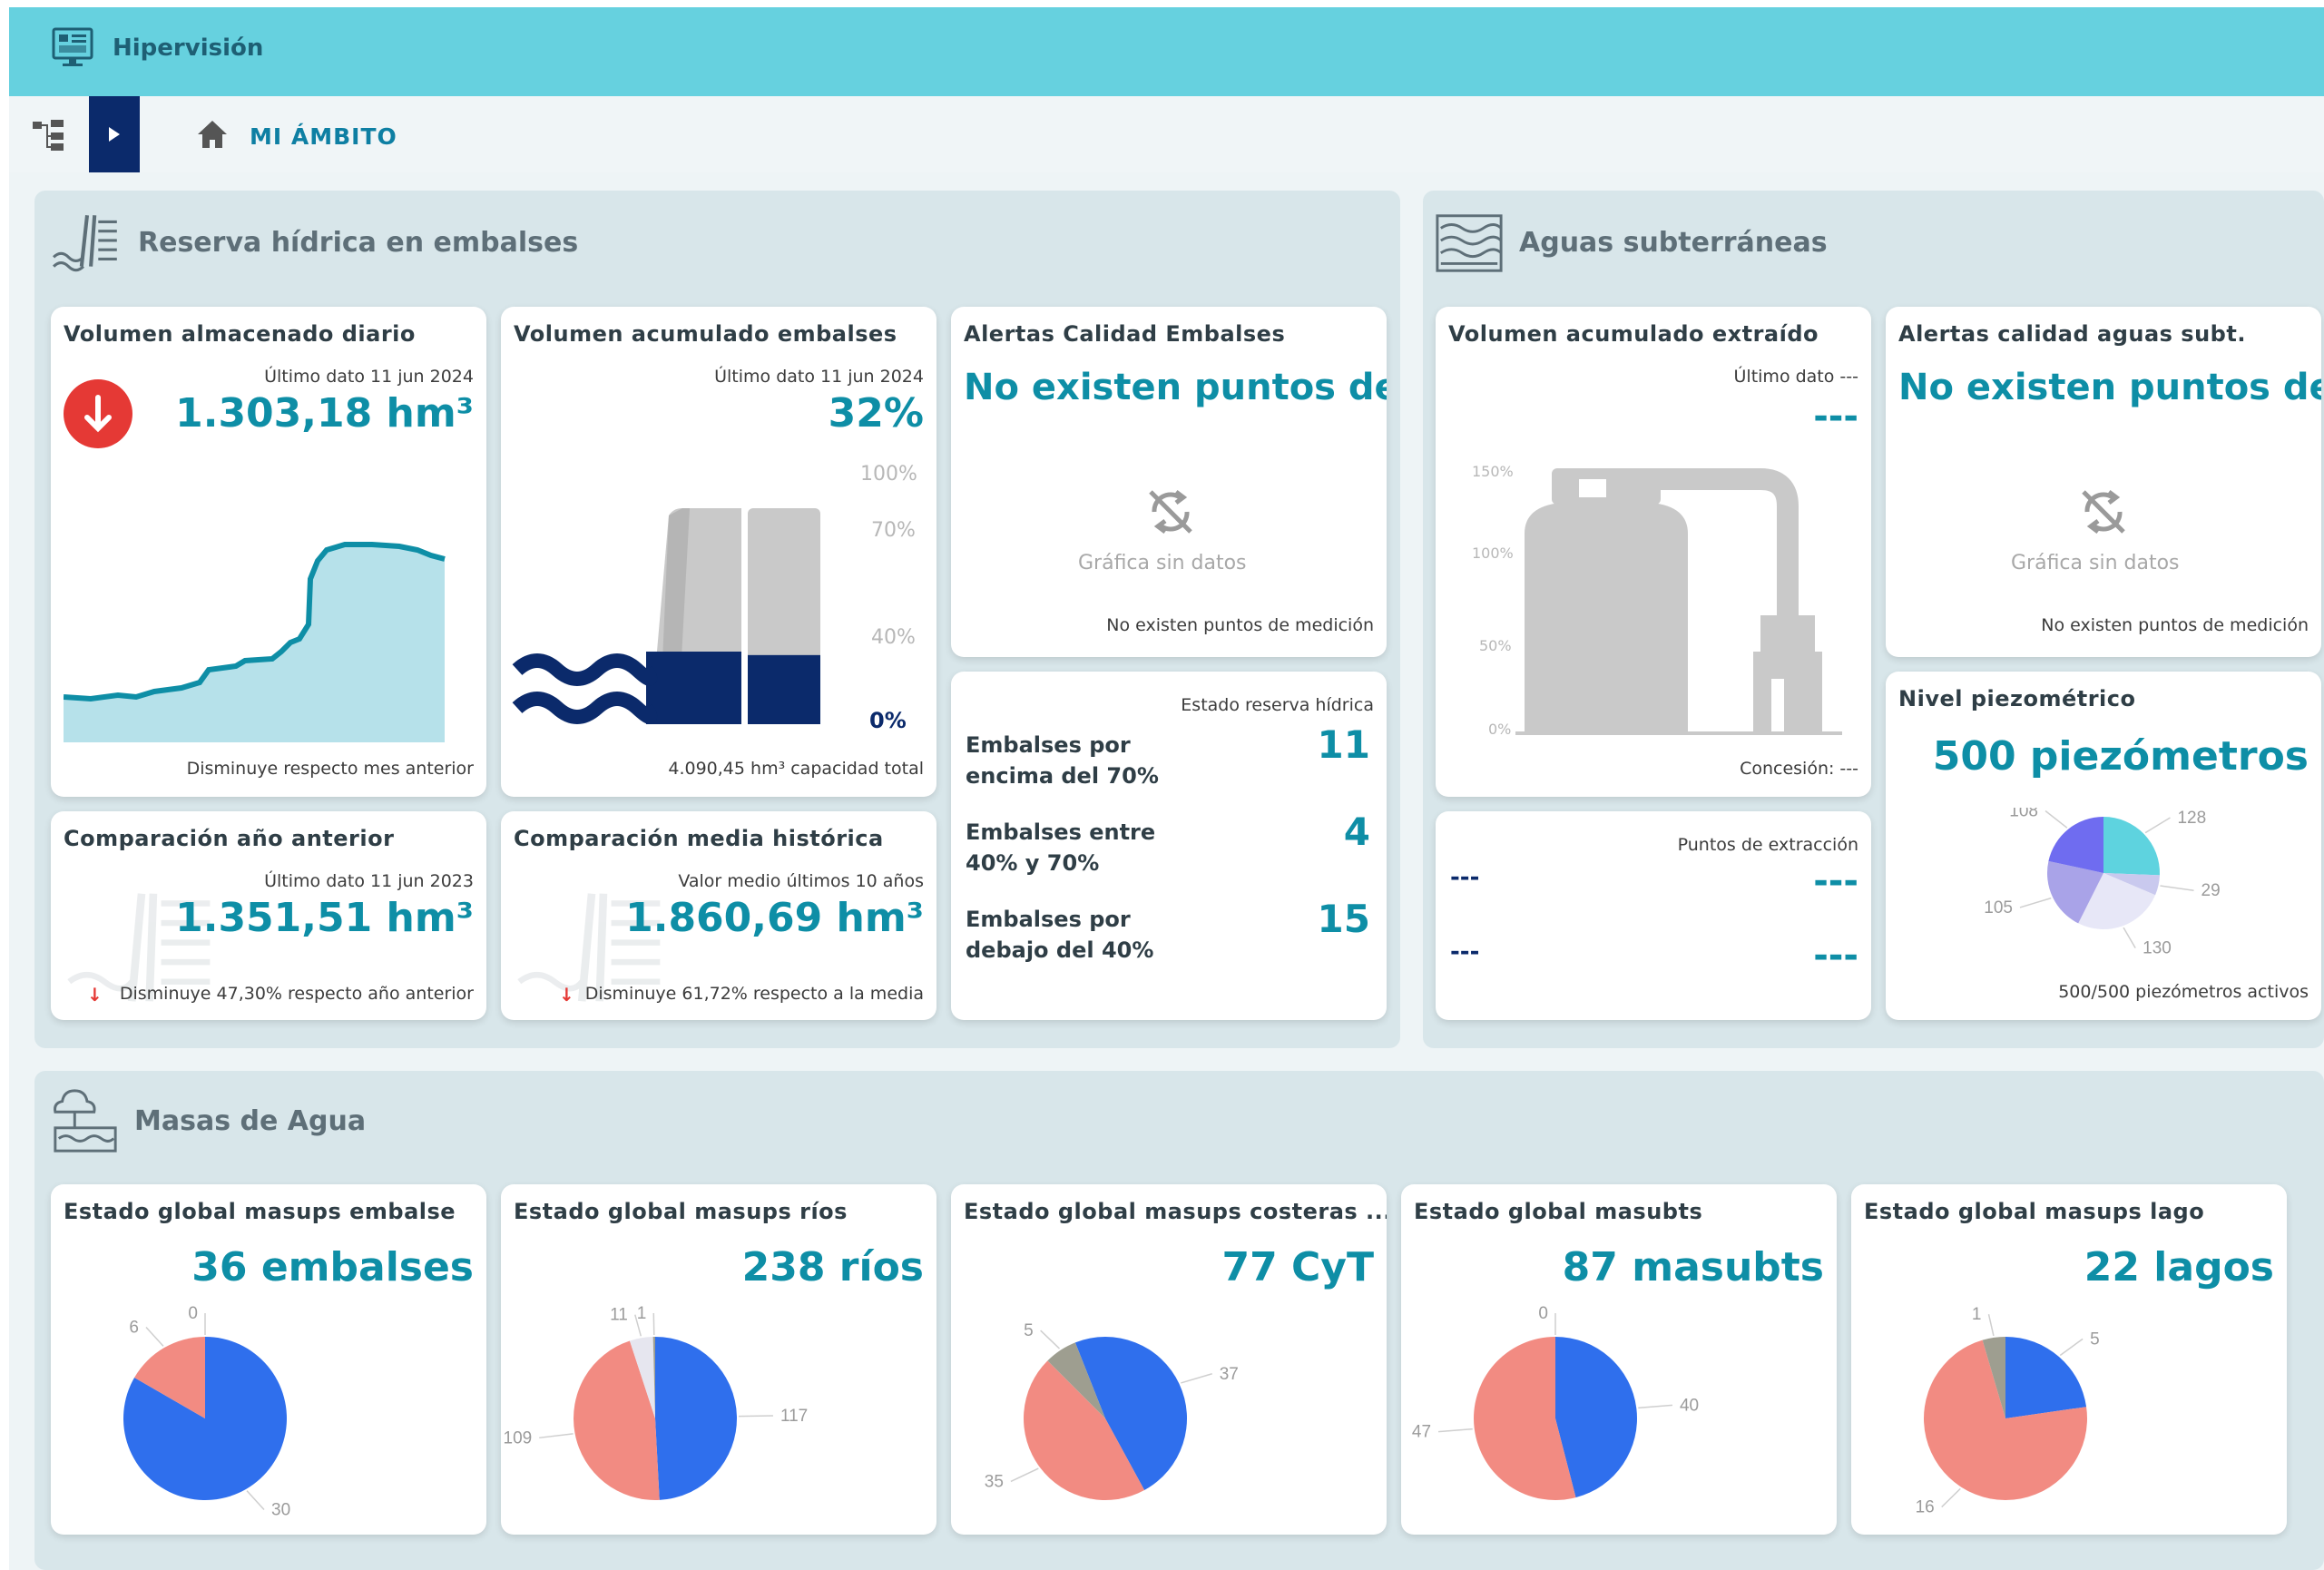 The image size is (2324, 1570). Describe the element at coordinates (1343, 919) in the screenshot. I see `row-value-below-40: 15` at that location.